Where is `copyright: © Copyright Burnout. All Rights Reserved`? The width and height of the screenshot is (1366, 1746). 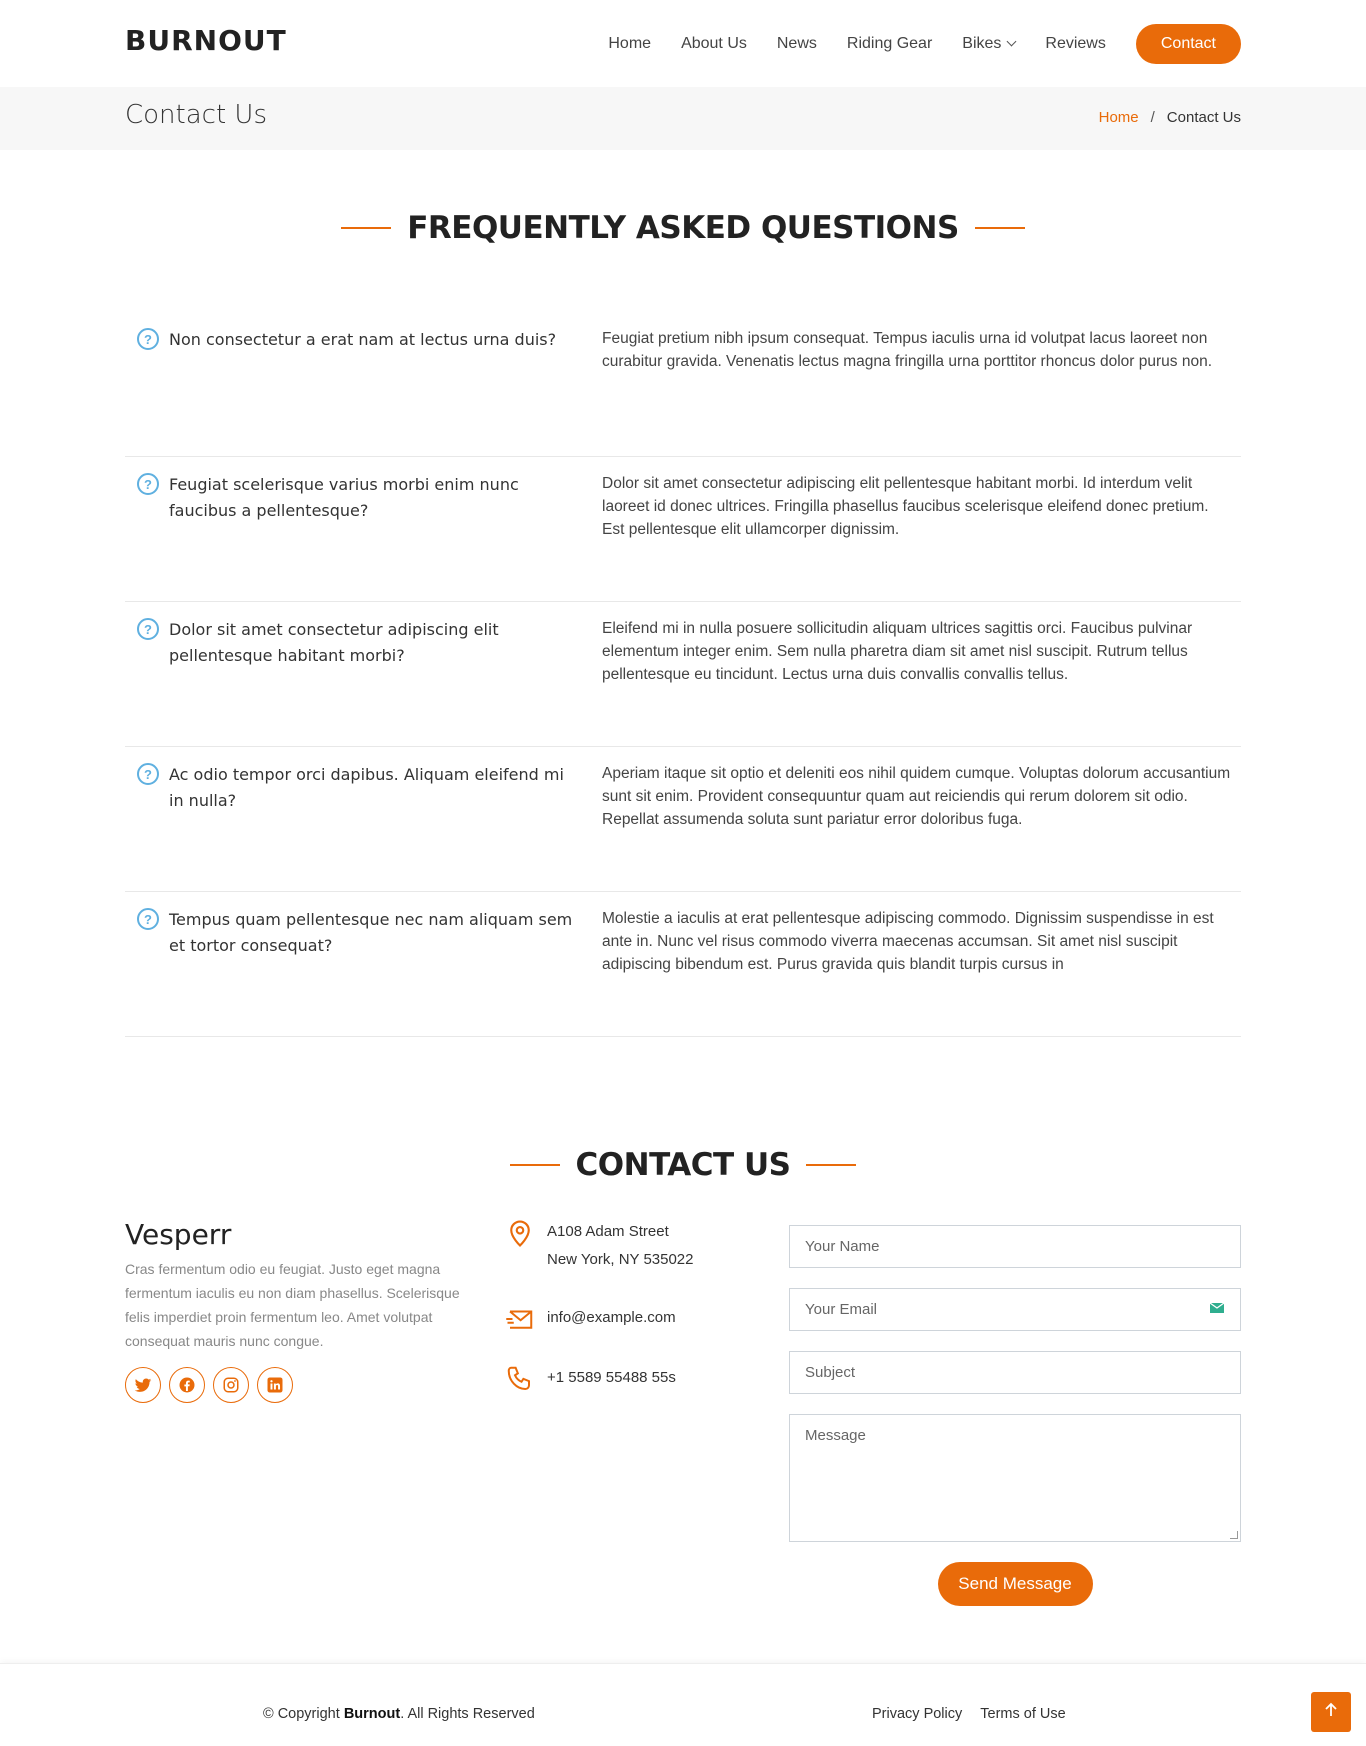 copyright: © Copyright Burnout. All Rights Reserved is located at coordinates (399, 1714).